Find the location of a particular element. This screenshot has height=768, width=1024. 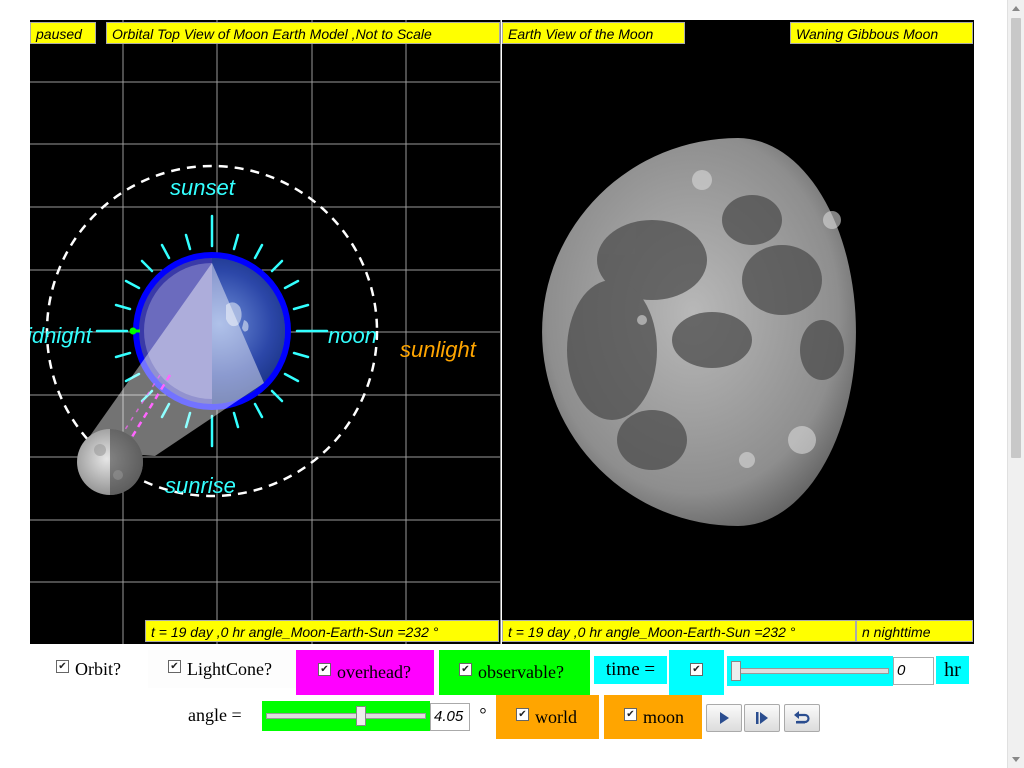

time-unit: hr is located at coordinates (952, 670).